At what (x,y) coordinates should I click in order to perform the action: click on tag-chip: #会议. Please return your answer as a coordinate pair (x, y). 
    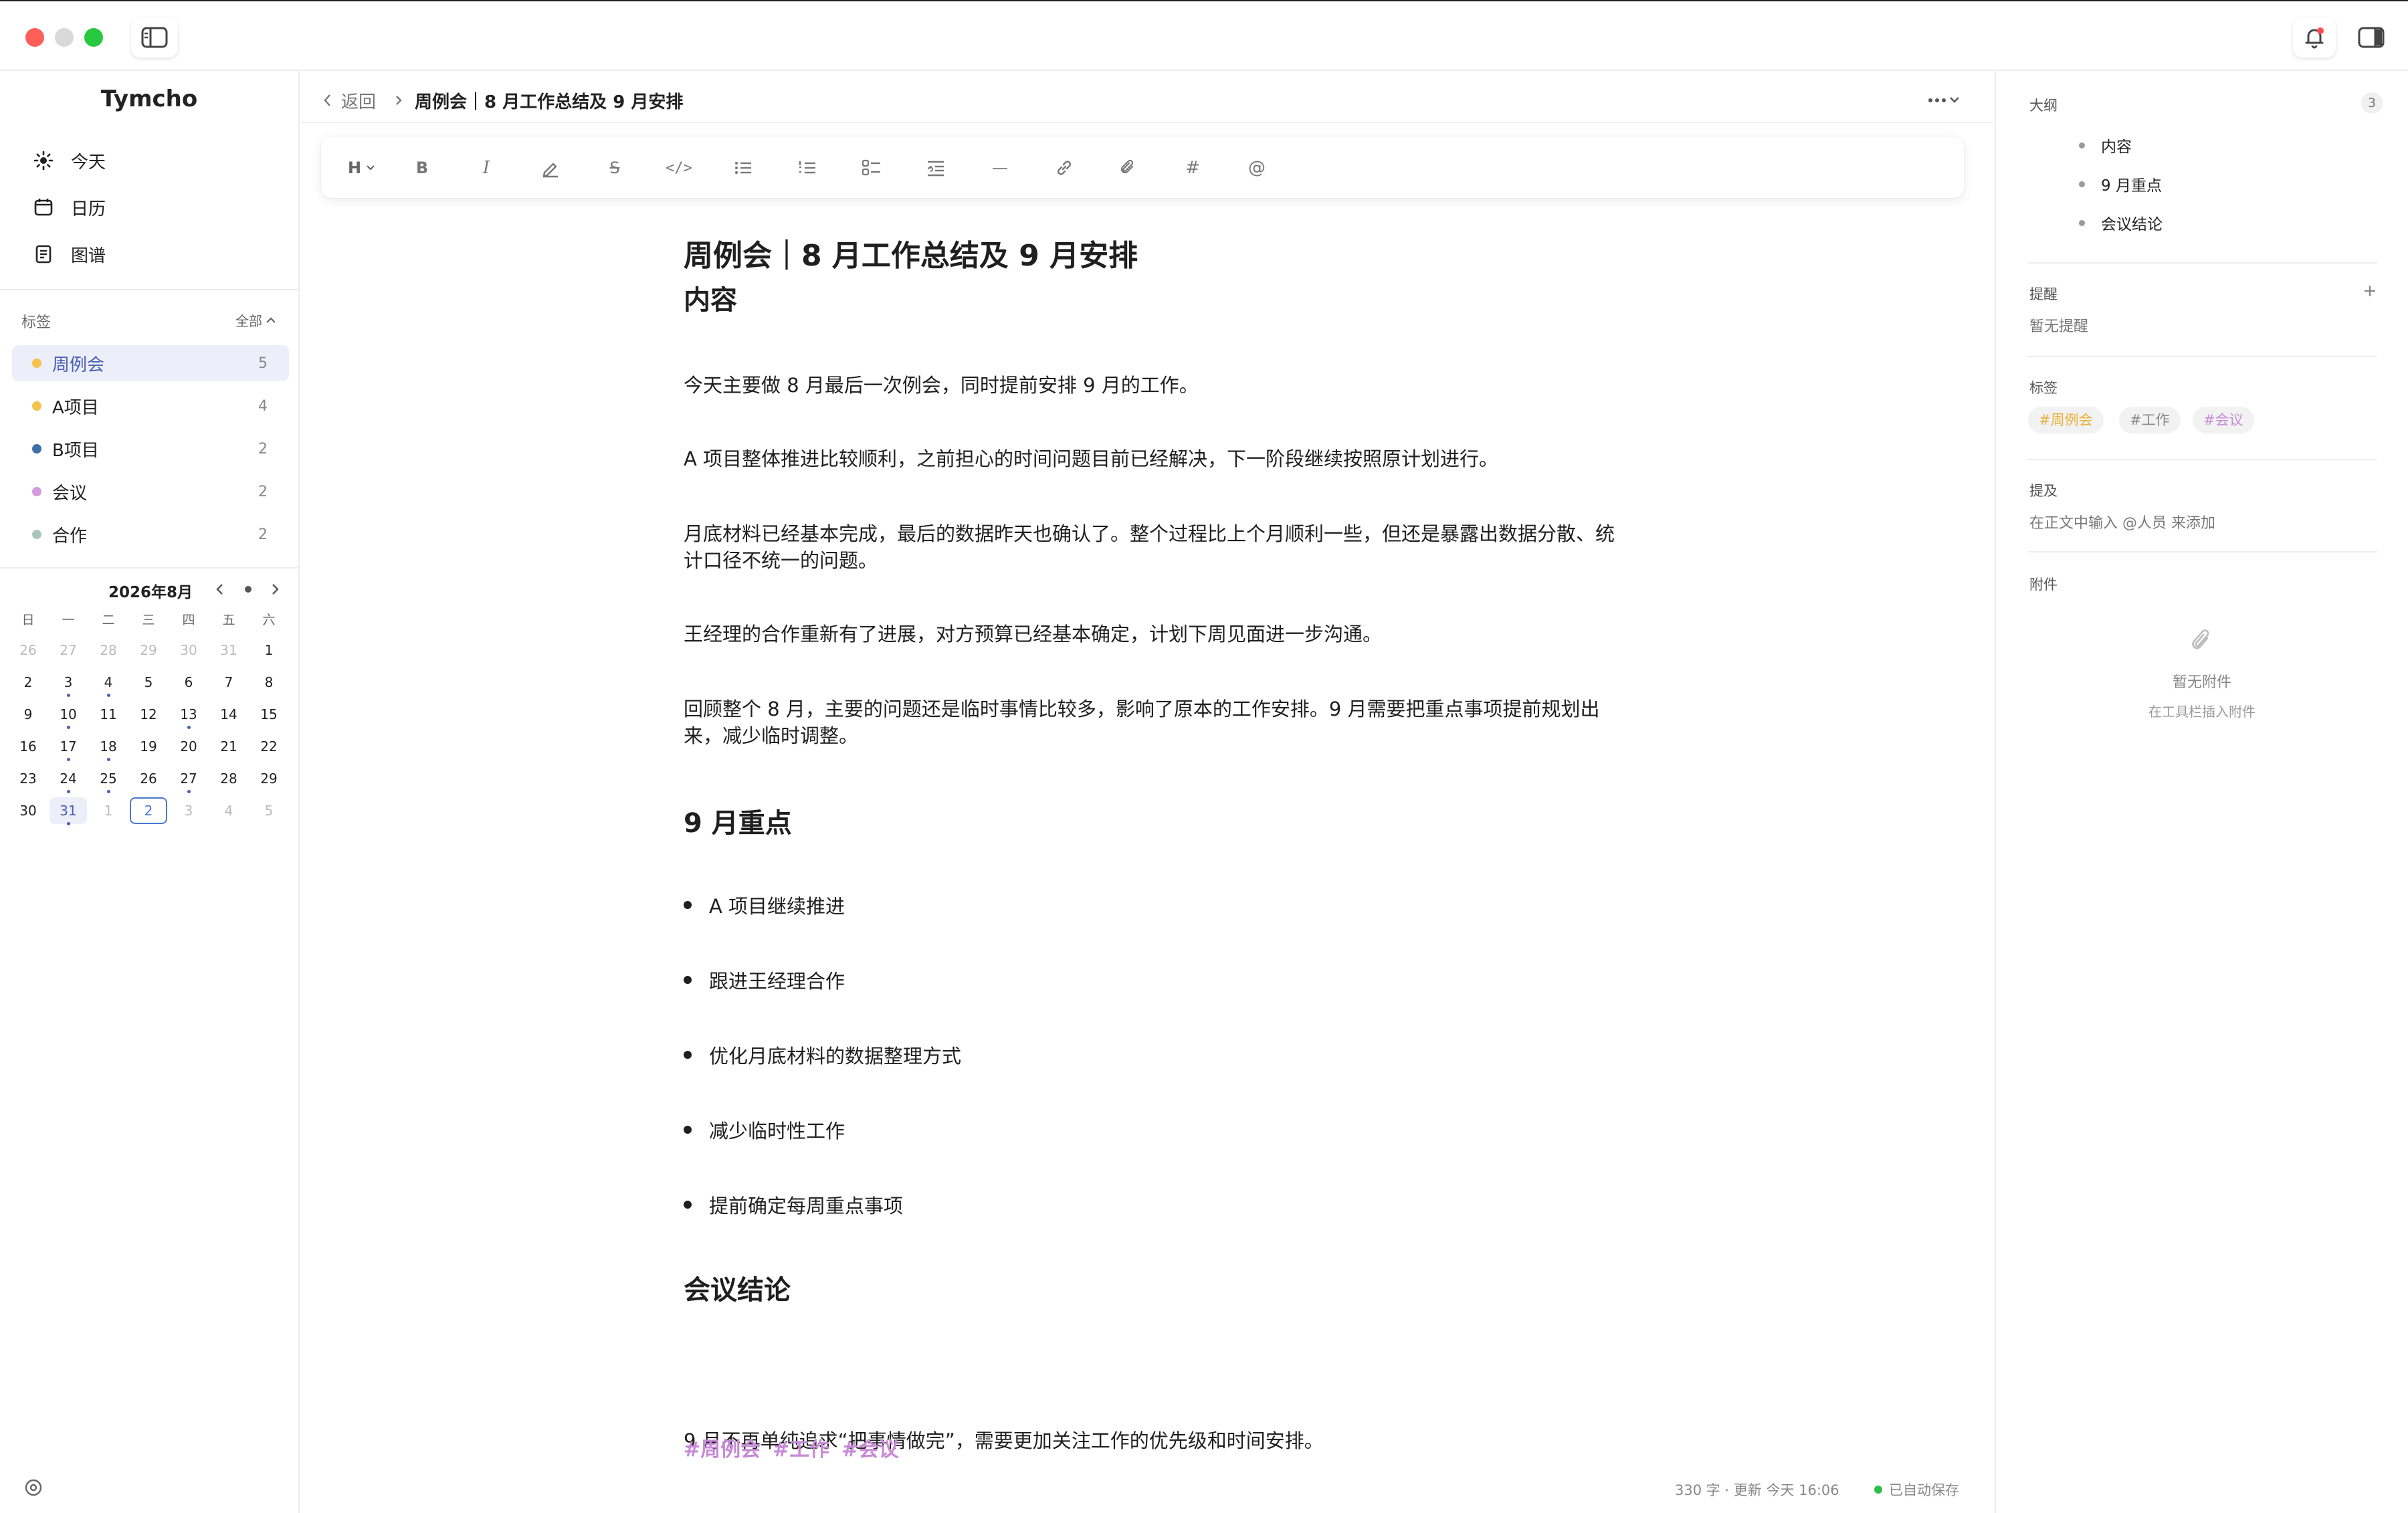
    Looking at the image, I should click on (2223, 420).